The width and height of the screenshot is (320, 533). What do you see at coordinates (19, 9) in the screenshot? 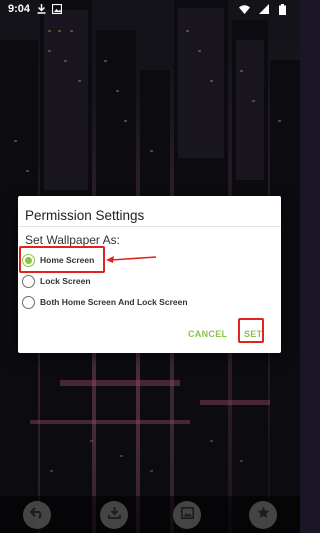
I see `status-time: 9:04` at bounding box center [19, 9].